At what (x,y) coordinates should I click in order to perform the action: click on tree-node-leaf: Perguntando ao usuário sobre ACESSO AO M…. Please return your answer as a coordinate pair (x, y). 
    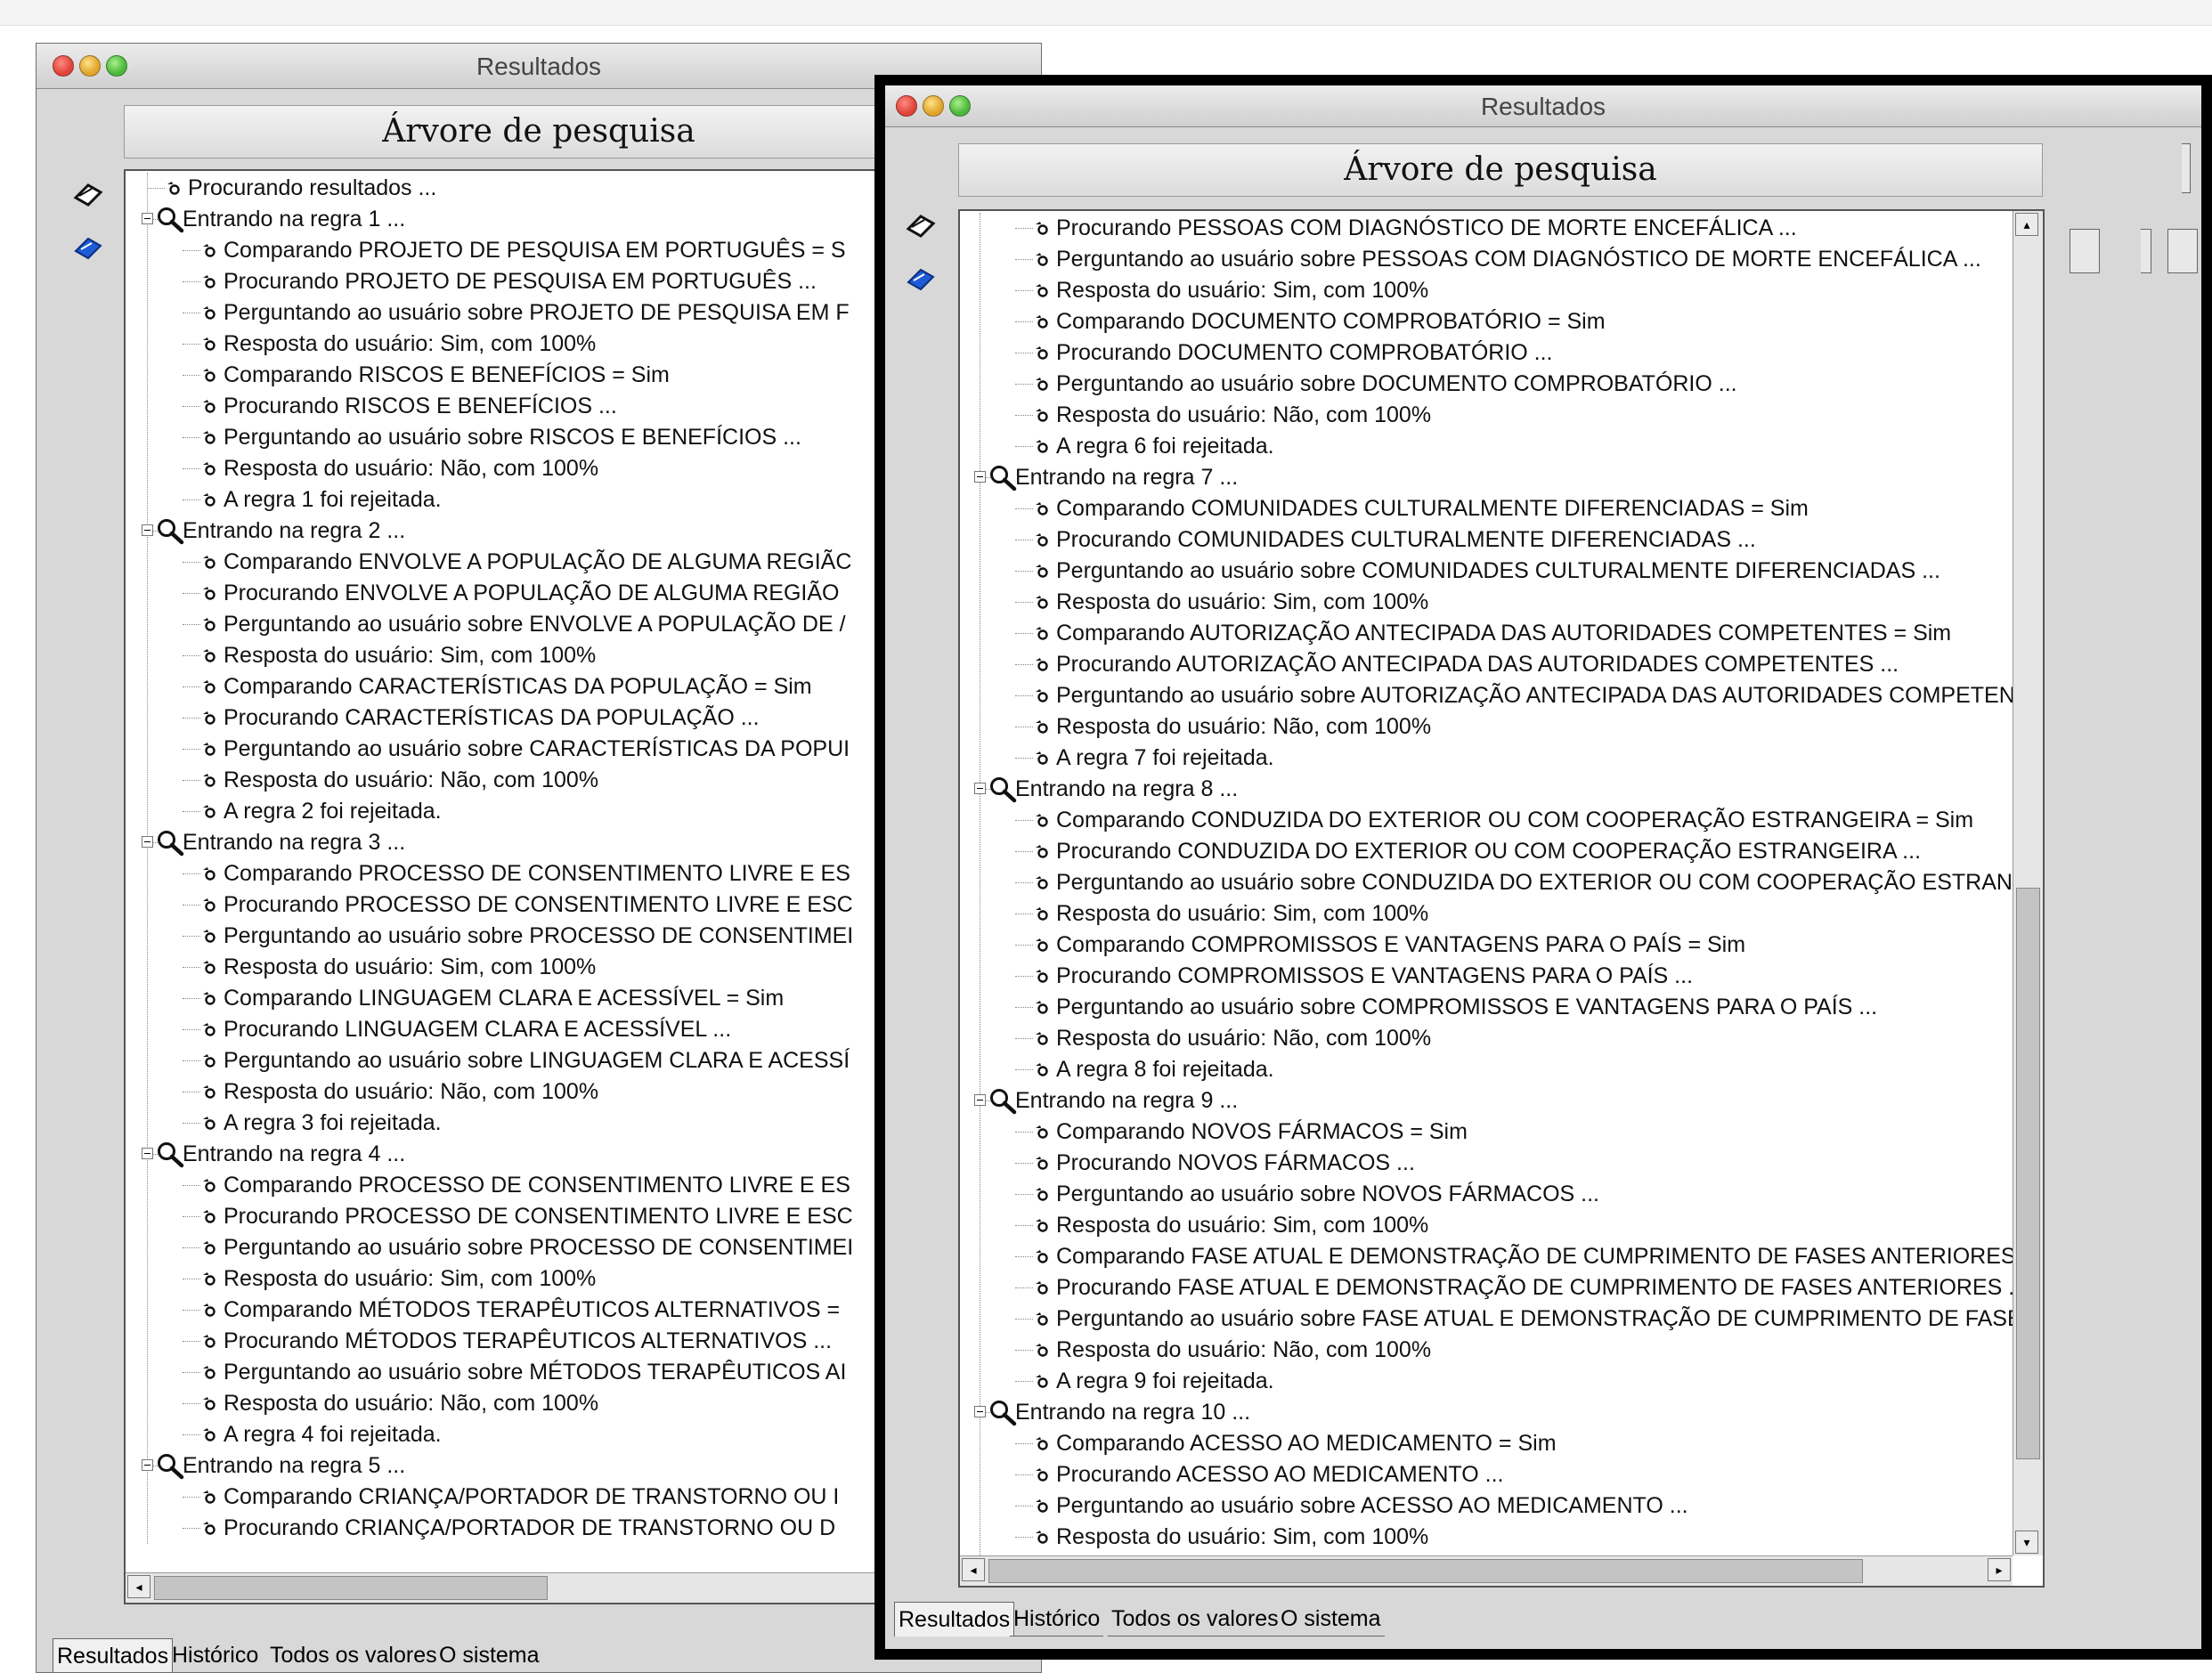
    Looking at the image, I should click on (1486, 1506).